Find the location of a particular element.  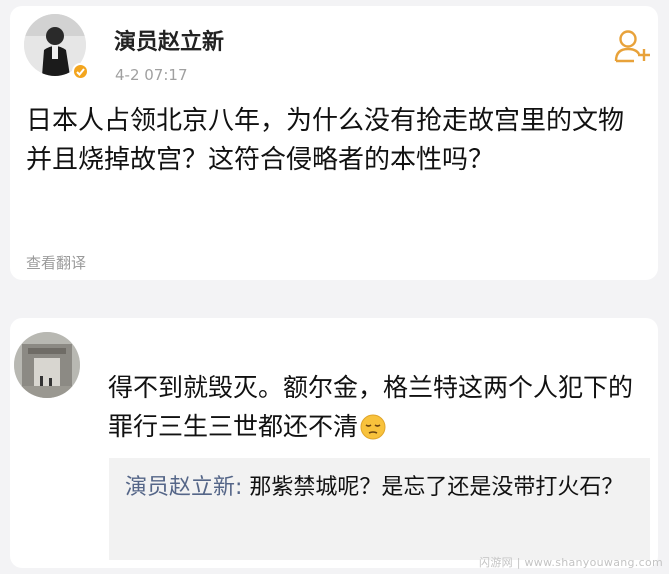

reply-box: 演员赵立新: 那紫禁城呢？是忘了还是没带打火石？ is located at coordinates (379, 509).